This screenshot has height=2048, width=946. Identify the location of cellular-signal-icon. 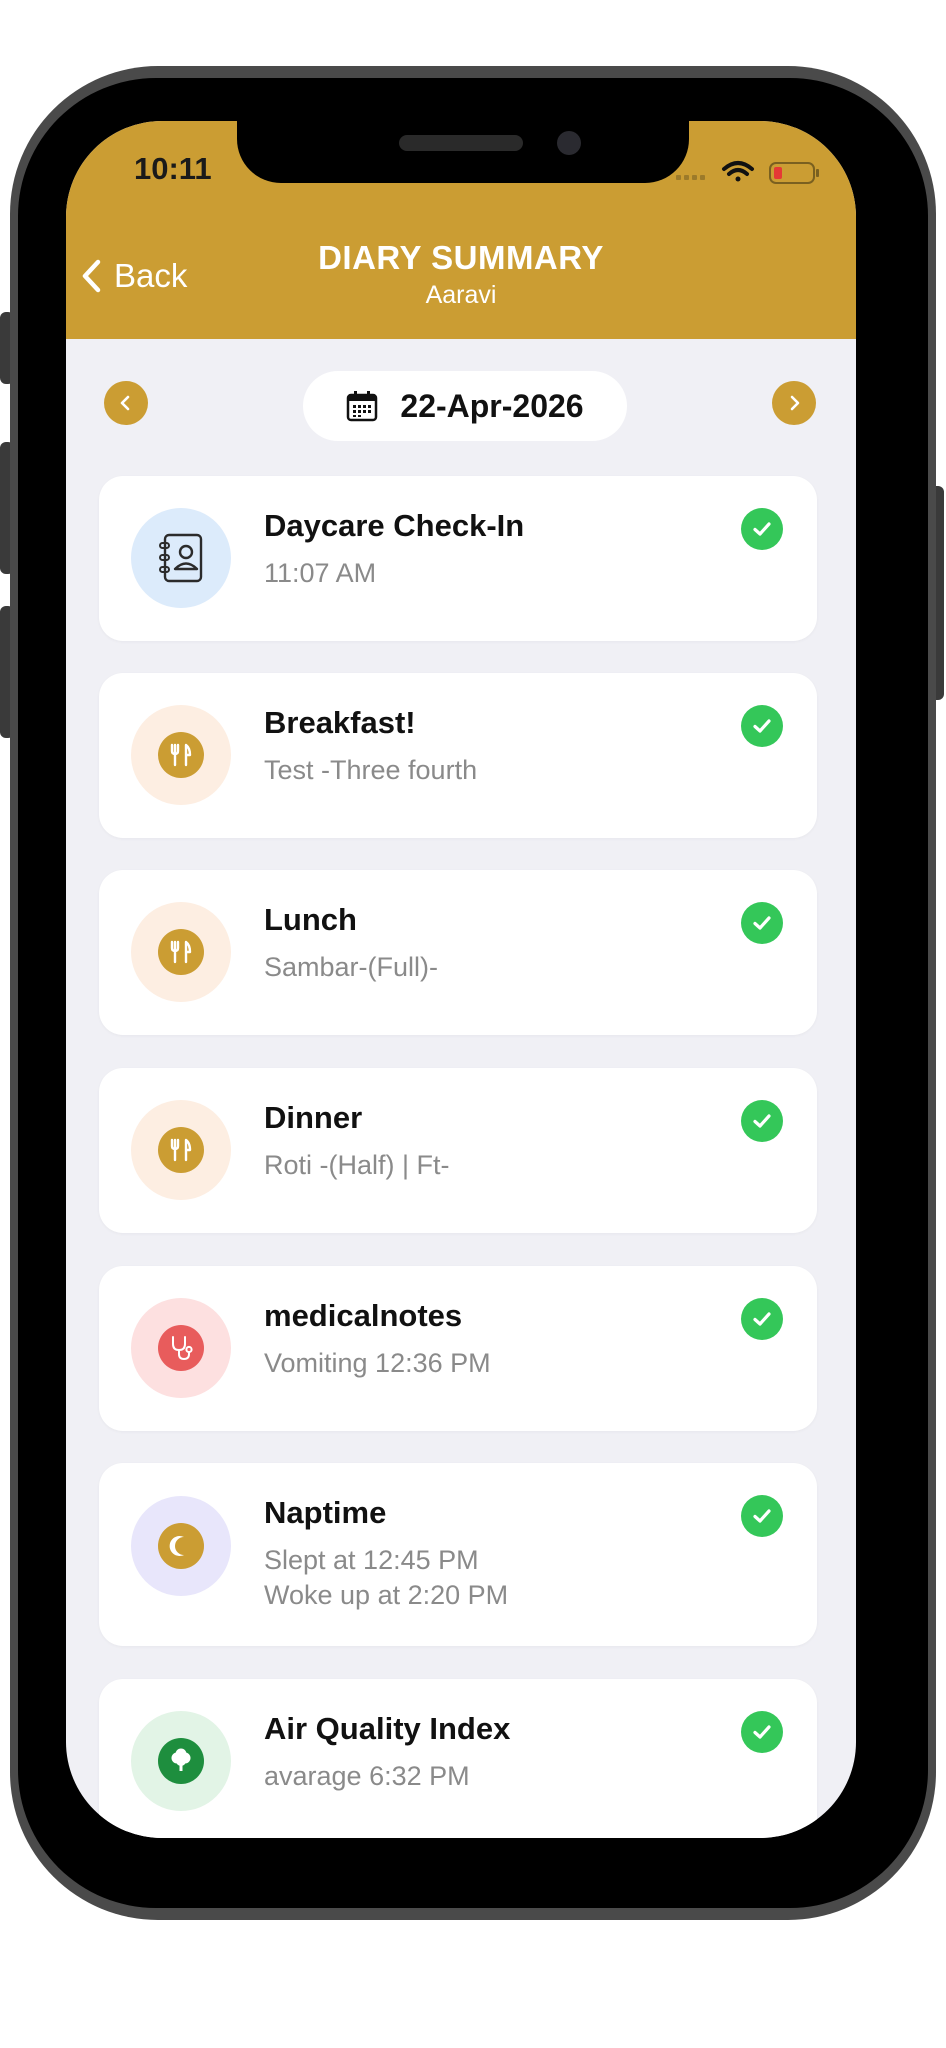
(690, 177).